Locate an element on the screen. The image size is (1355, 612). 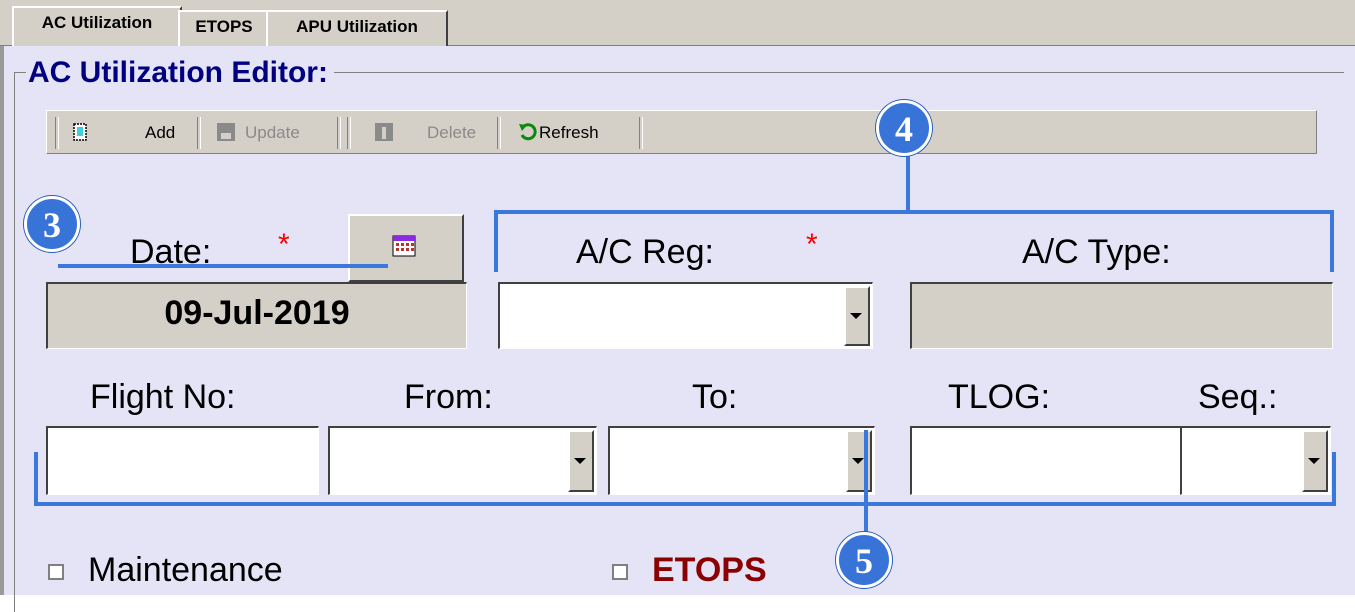
calendar-button is located at coordinates (406, 248).